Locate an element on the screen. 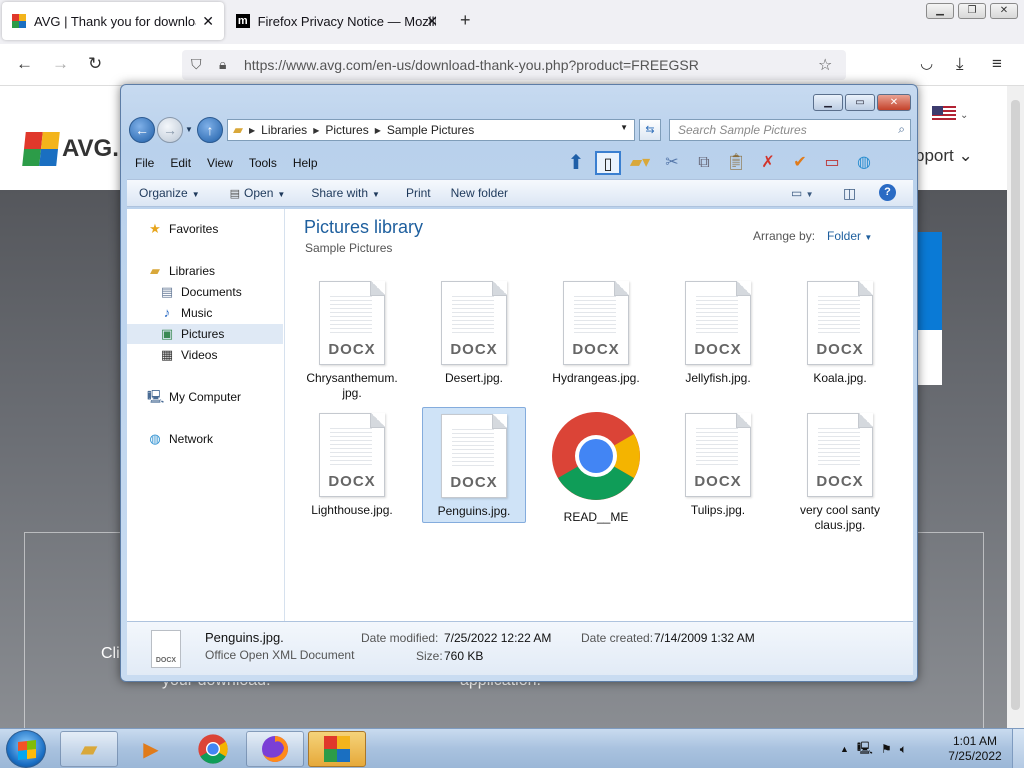  new-folder-button: New folder is located at coordinates (481, 193).